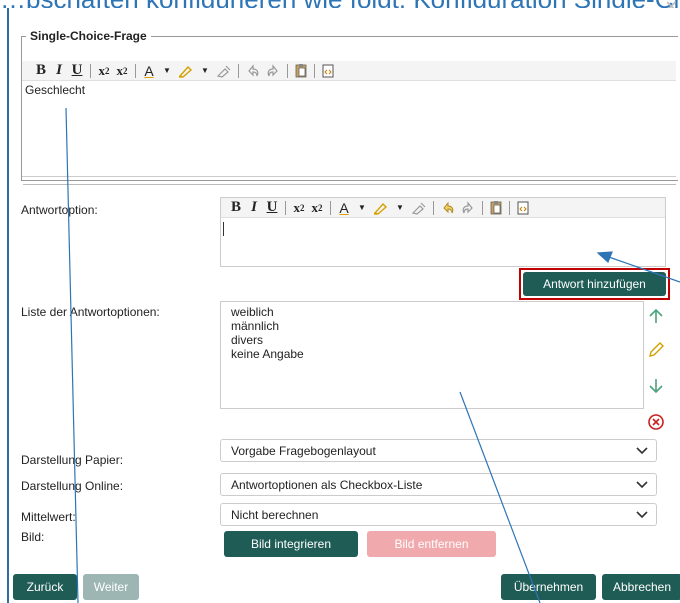 This screenshot has height=603, width=680. I want to click on answer-editor-toolbar: B I U x2 x2 A ▼ ▼, so click(443, 208).